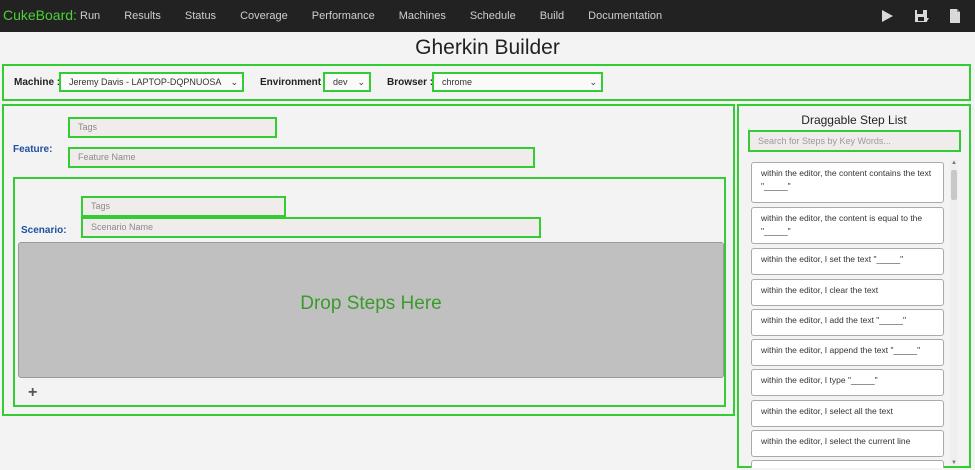 Image resolution: width=975 pixels, height=470 pixels. Describe the element at coordinates (847, 292) in the screenshot. I see `step-item: within the editor, I clear the text` at that location.